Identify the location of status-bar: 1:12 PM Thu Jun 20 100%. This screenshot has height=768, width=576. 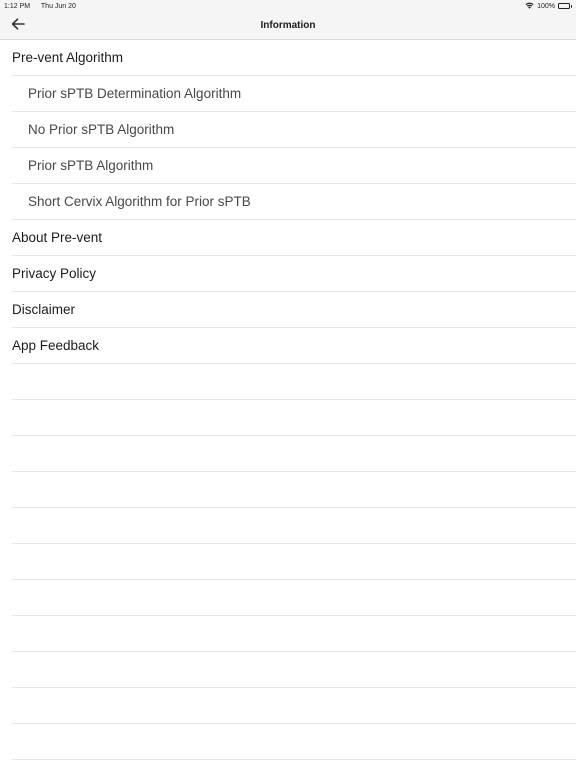
(288, 6).